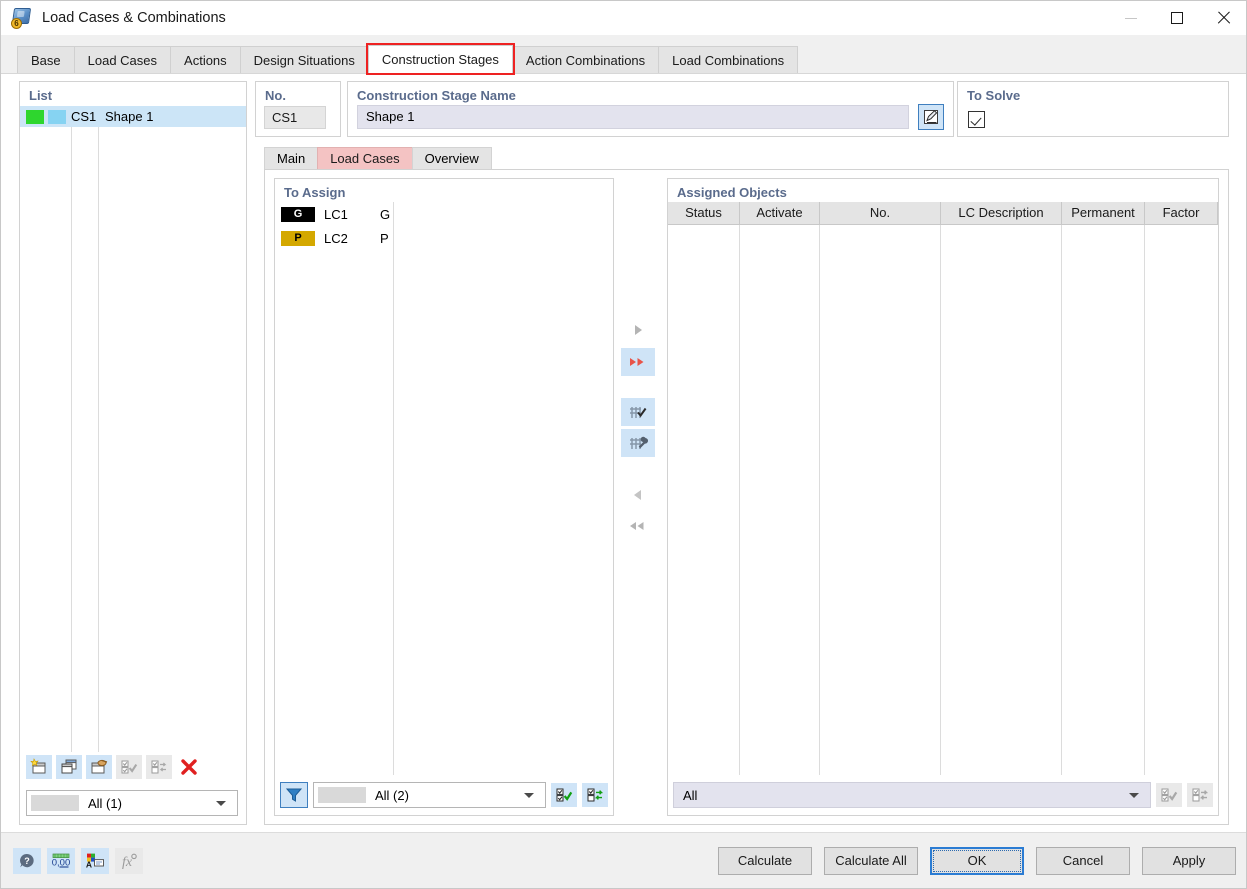  Describe the element at coordinates (638, 412) in the screenshot. I see `assign-table-check-button` at that location.